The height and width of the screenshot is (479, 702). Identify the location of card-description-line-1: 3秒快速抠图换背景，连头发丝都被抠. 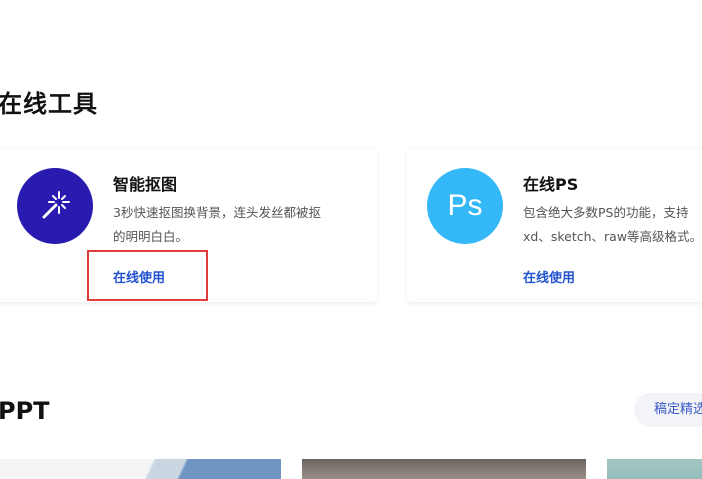
(217, 212).